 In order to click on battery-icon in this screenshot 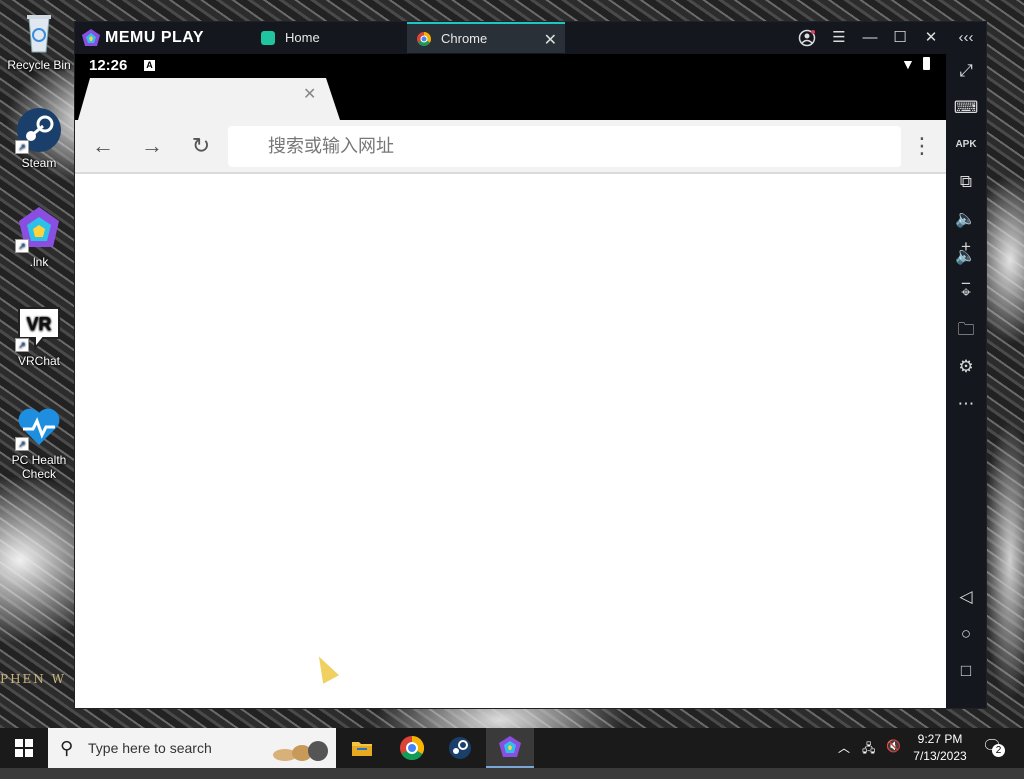, I will do `click(926, 63)`.